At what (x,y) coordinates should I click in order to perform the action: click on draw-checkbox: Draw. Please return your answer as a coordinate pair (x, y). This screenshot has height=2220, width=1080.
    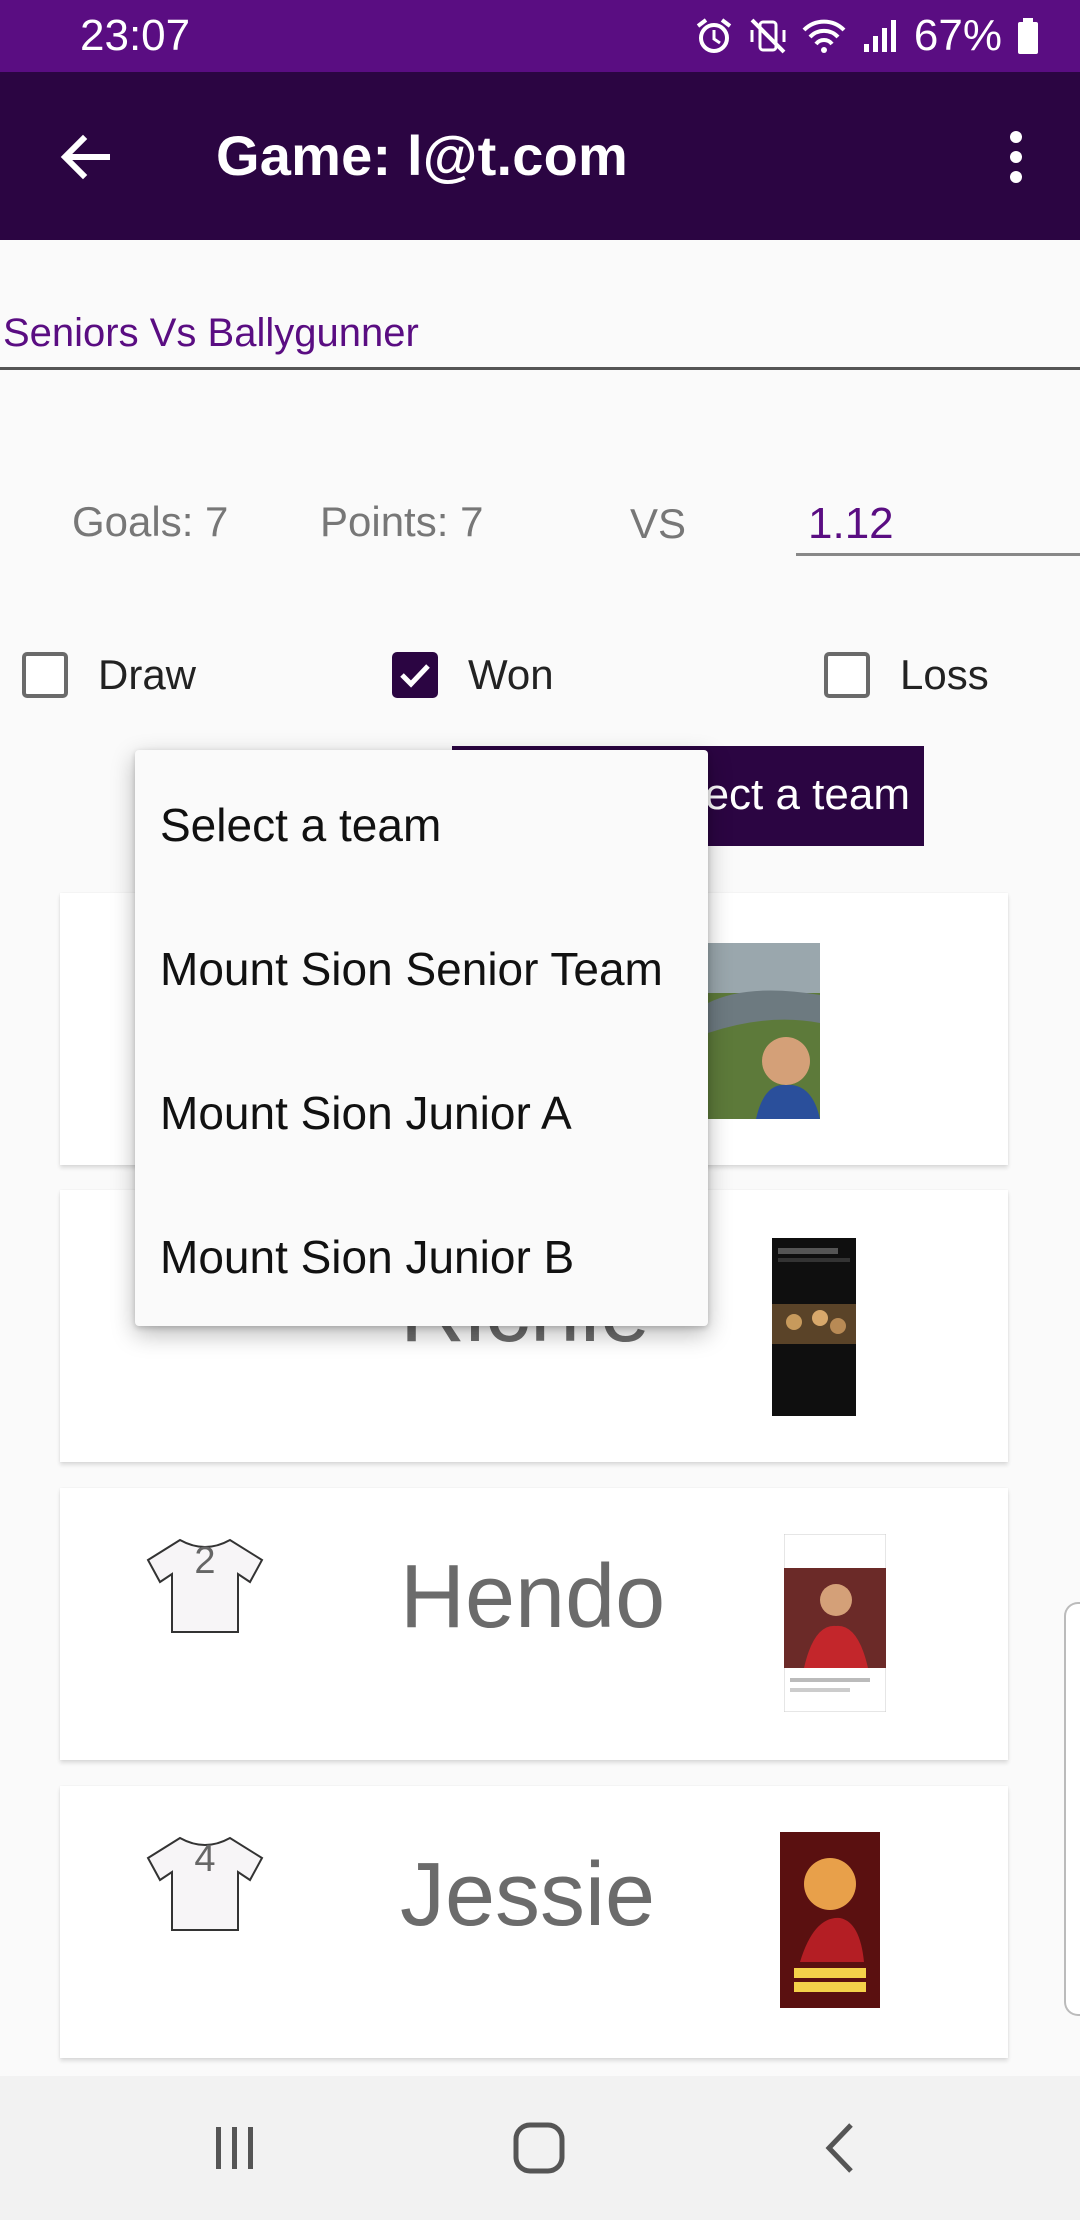
    Looking at the image, I should click on (109, 675).